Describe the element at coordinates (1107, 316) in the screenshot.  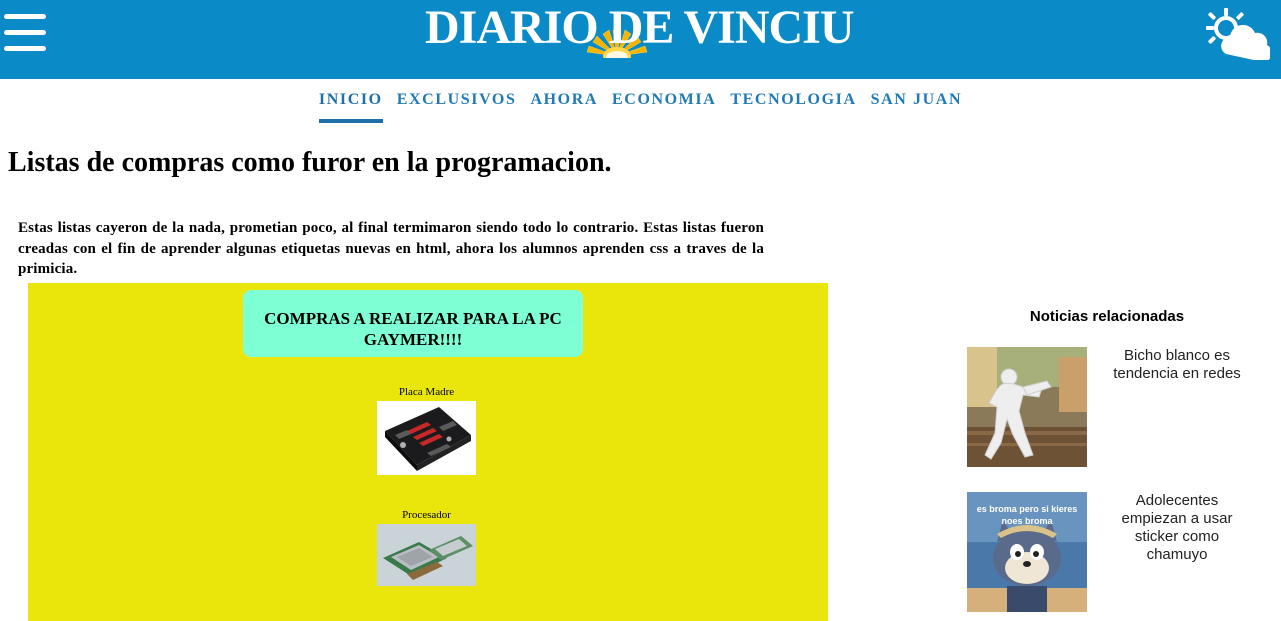
I see `related-news-title: Noticias relacionadas` at that location.